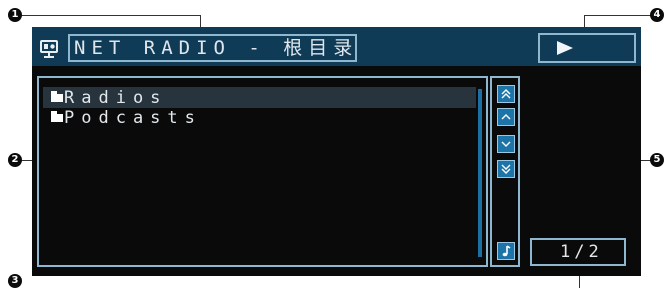 Image resolution: width=665 pixels, height=288 pixels. I want to click on cursor-down-button, so click(506, 144).